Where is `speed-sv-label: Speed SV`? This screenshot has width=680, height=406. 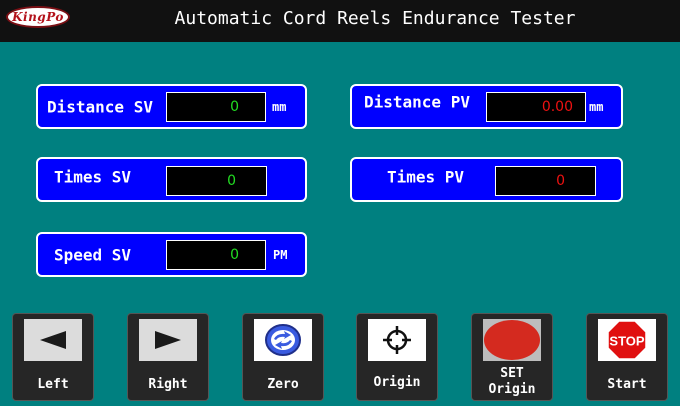
speed-sv-label: Speed SV is located at coordinates (93, 254).